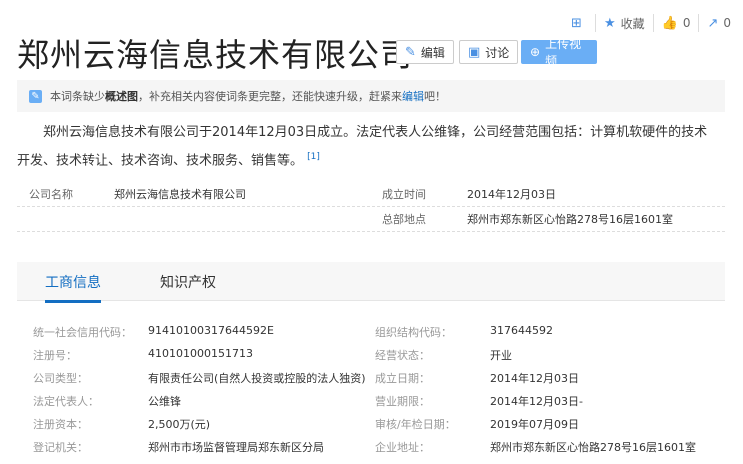  What do you see at coordinates (371, 194) in the screenshot?
I see `basic-row: 公司名称 郑州云海信息技术有限公司 成立时间 2014年12月03日` at bounding box center [371, 194].